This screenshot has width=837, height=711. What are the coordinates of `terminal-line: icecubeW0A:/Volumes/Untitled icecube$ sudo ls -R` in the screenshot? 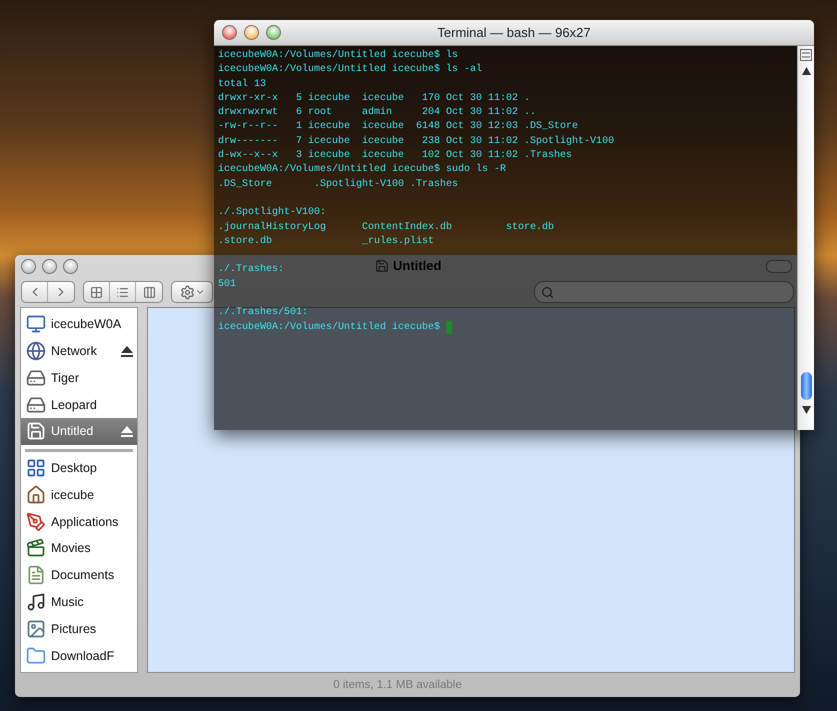 It's located at (362, 170).